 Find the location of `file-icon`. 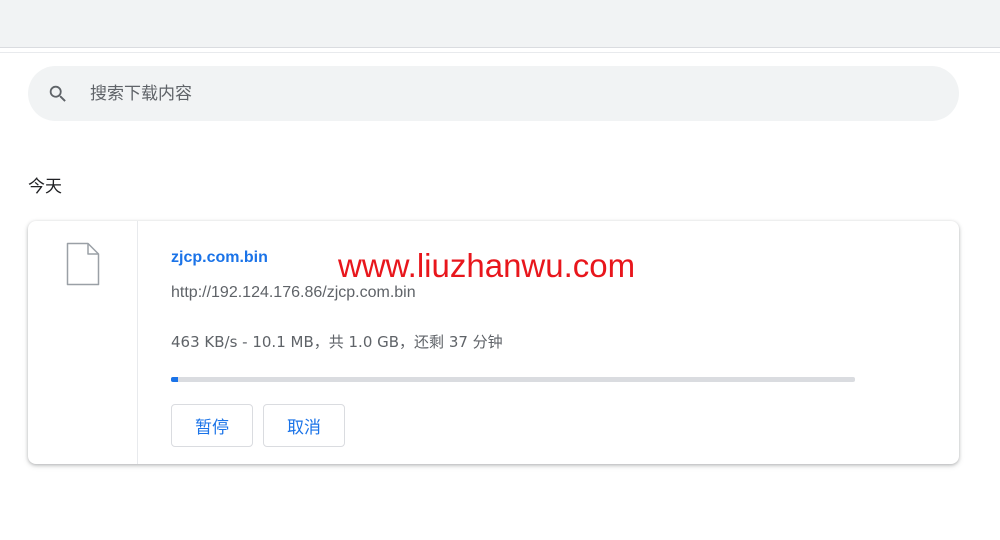

file-icon is located at coordinates (83, 264).